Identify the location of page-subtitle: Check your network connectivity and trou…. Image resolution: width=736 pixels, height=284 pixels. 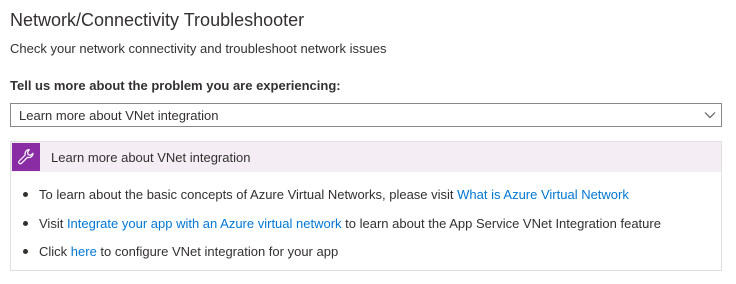
(198, 48).